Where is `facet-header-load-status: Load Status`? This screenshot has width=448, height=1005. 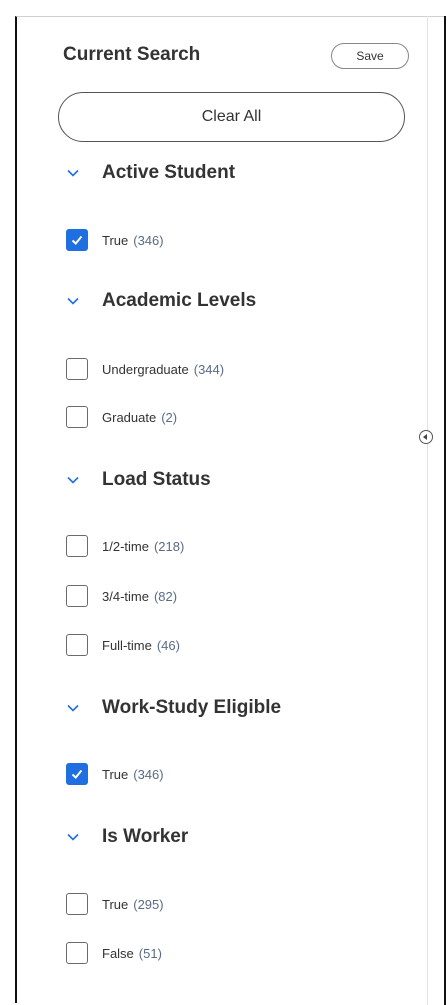 facet-header-load-status: Load Status is located at coordinates (138, 480).